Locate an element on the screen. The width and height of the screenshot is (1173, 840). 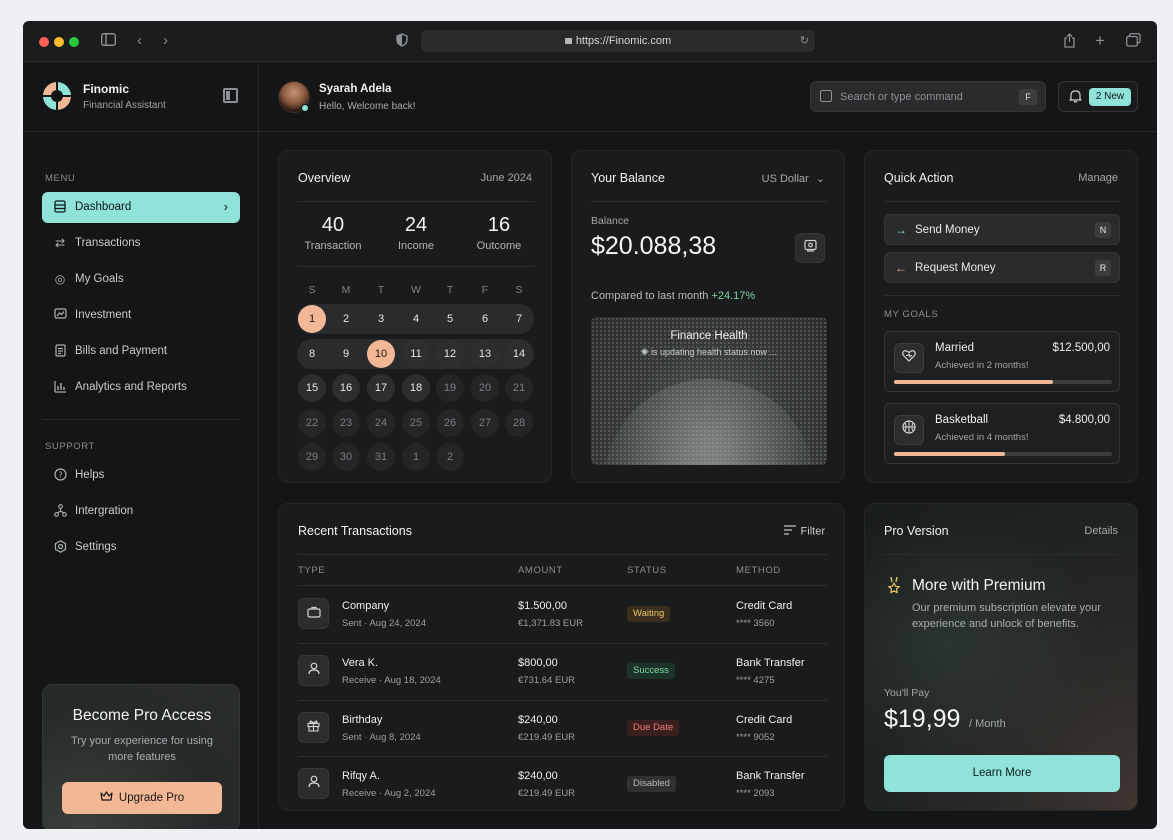
calendar-day: 23 is located at coordinates (346, 423).